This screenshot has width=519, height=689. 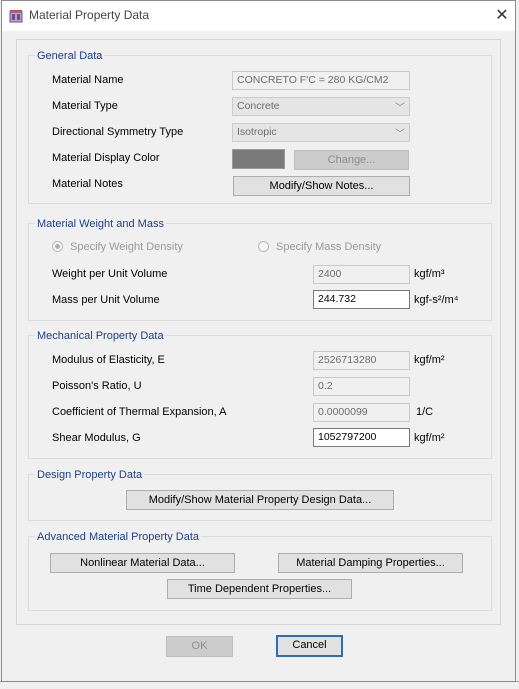 I want to click on shear-modulus-label: Shear Modulus, G, so click(x=96, y=438).